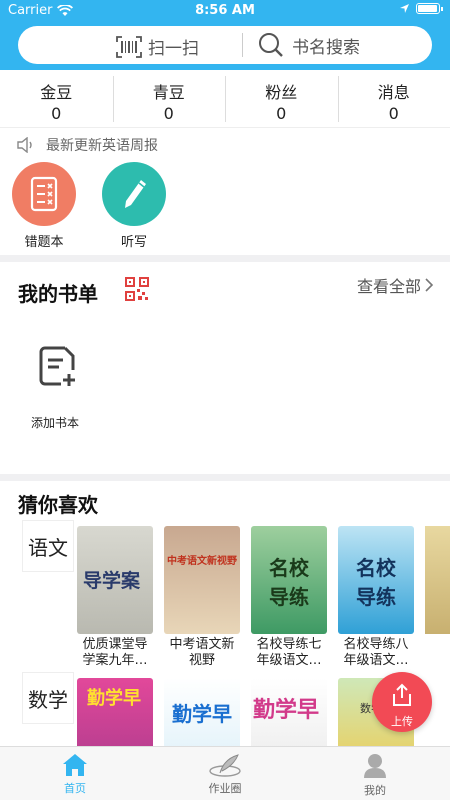 The image size is (450, 800). Describe the element at coordinates (54, 423) in the screenshot. I see `add-book-label: 添加书本` at that location.